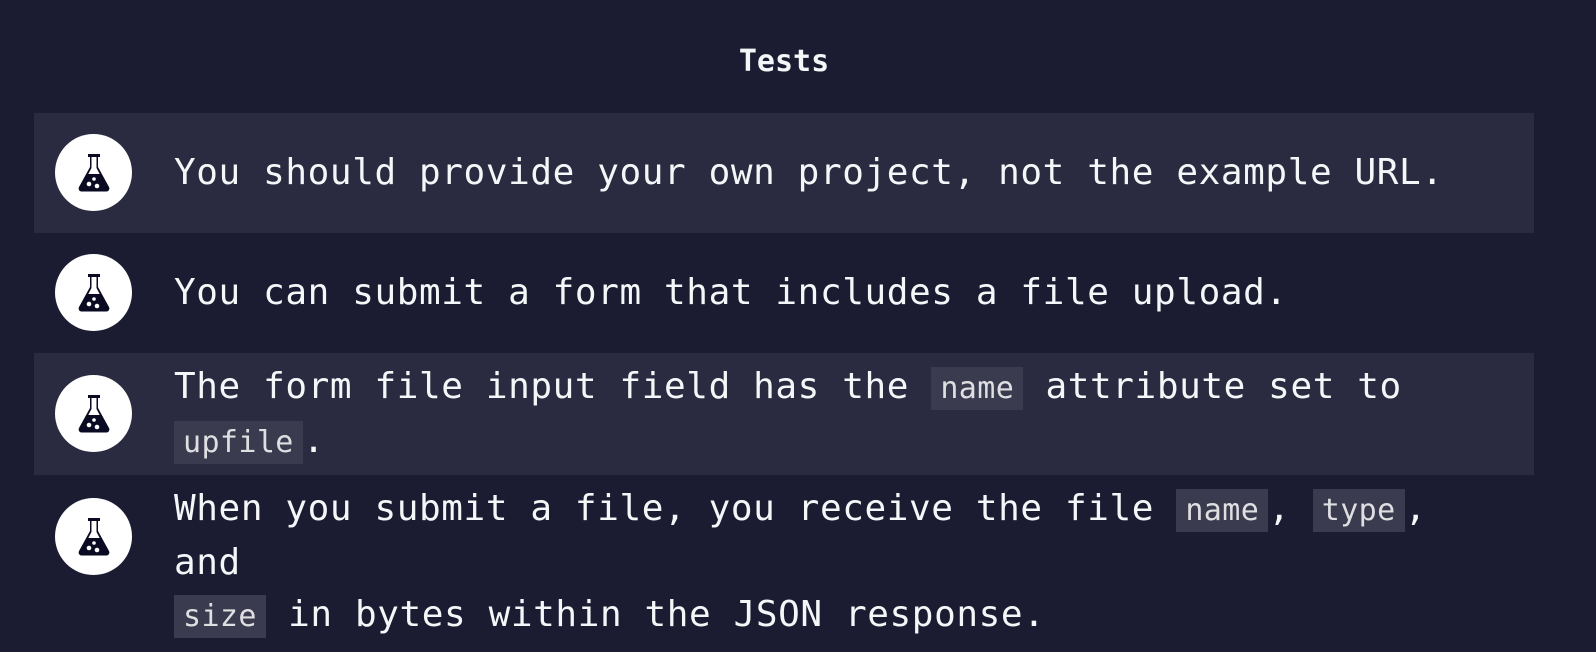 The image size is (1596, 652). I want to click on test-text-segment: ., so click(314, 440).